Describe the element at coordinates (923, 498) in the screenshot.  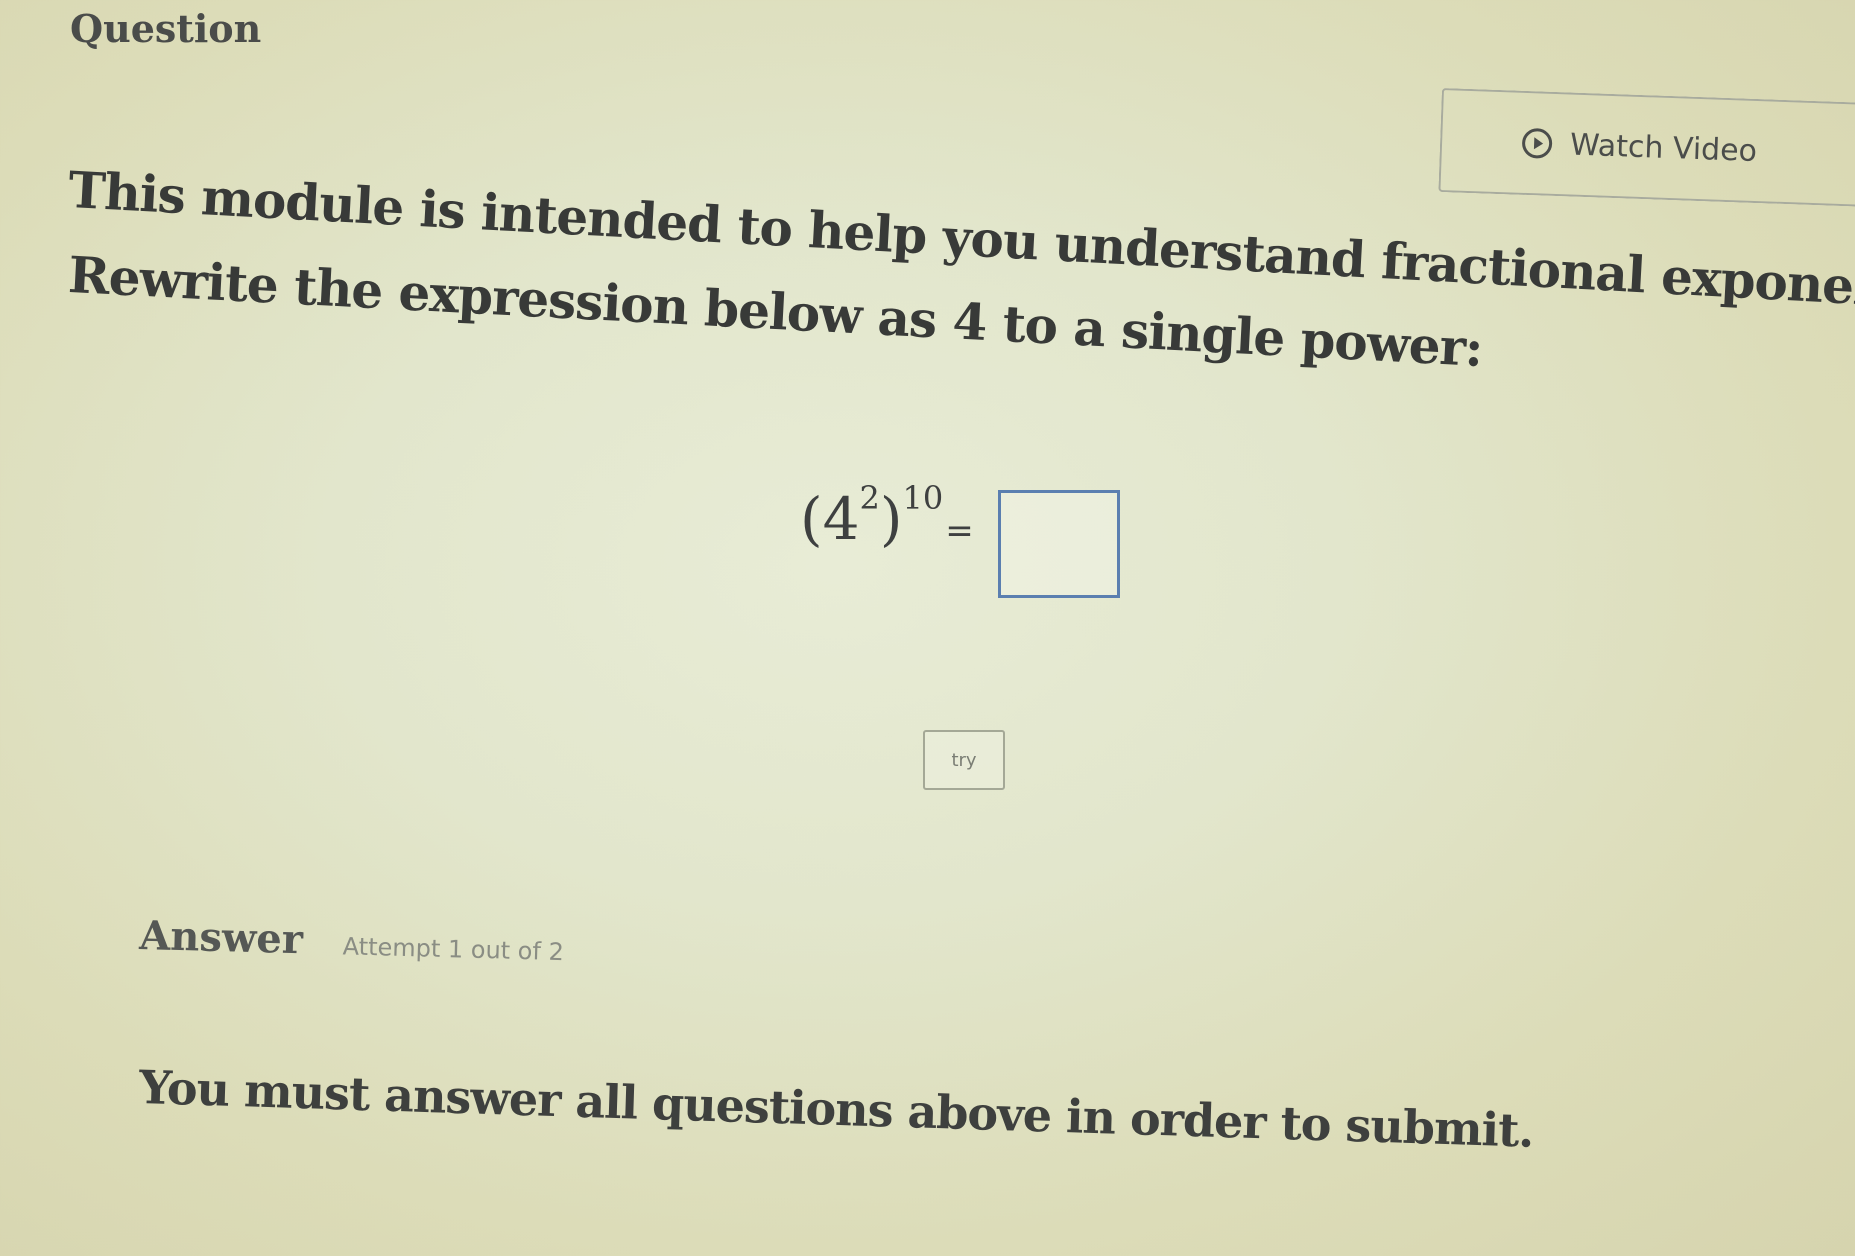
I see `outer-exponent: 10` at that location.